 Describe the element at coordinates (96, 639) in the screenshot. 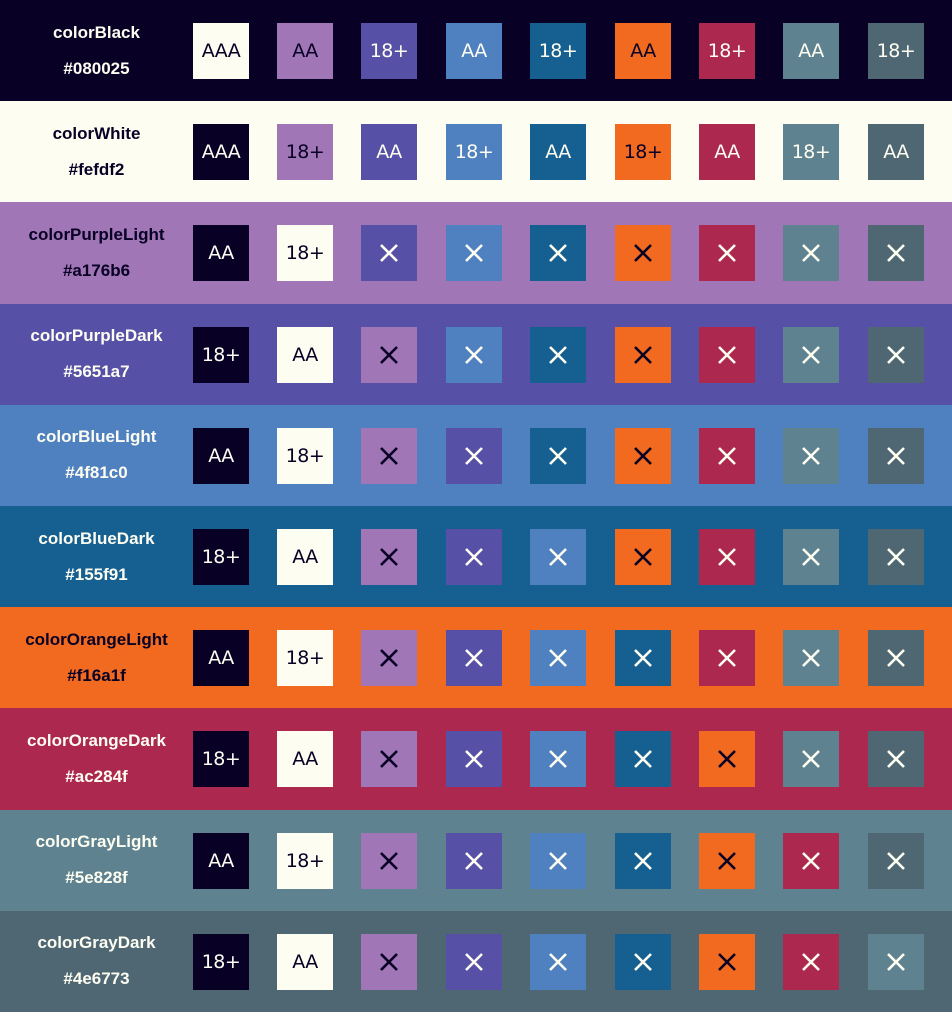

I see `color-name: colorOrangeLight` at that location.